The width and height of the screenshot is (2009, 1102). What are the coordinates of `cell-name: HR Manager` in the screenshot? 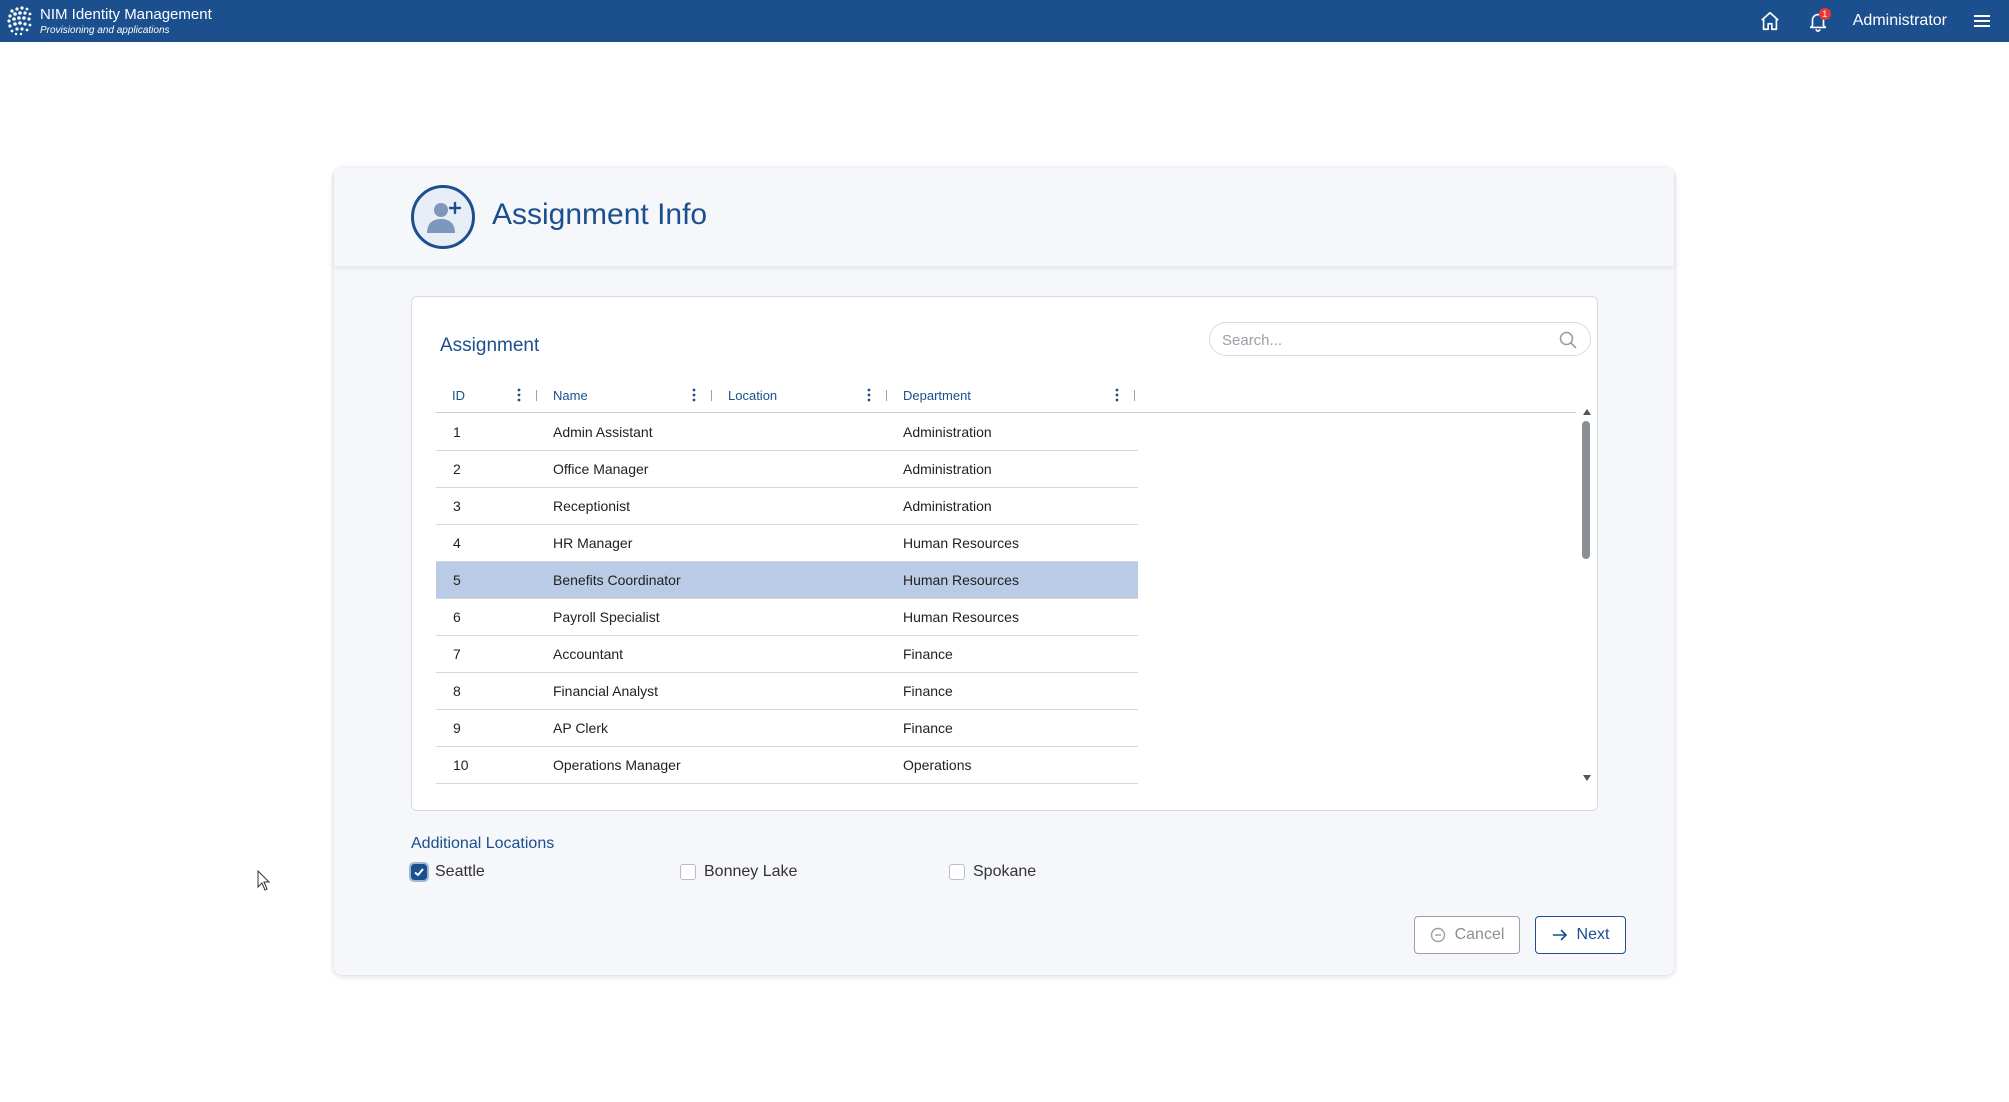 It's located at (593, 543).